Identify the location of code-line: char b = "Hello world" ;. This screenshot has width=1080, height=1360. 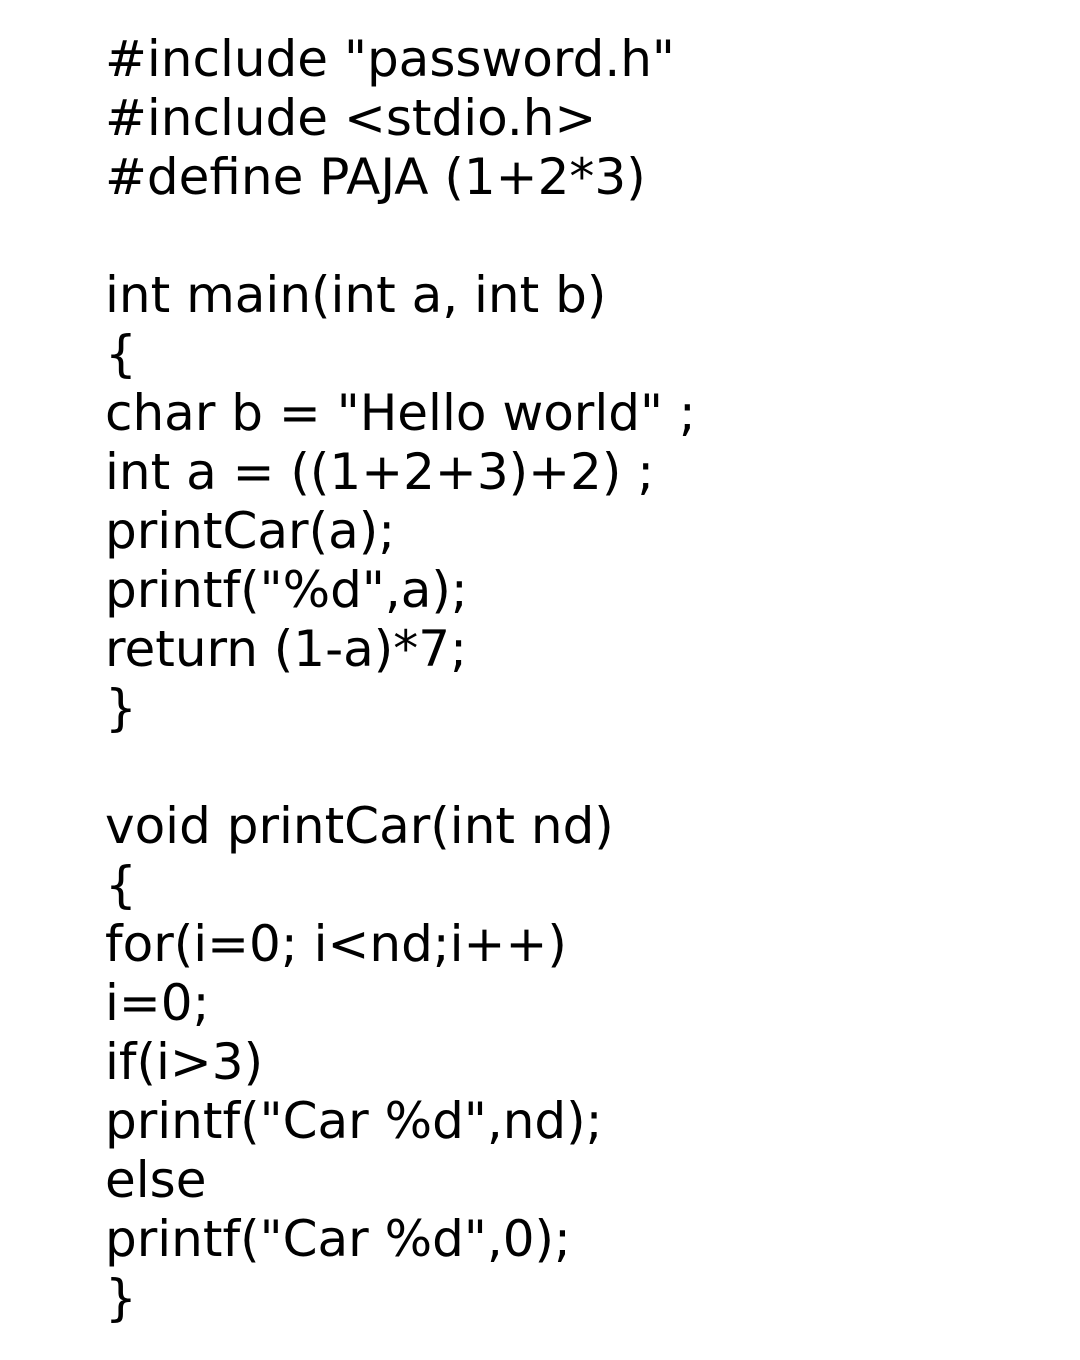
(400, 413).